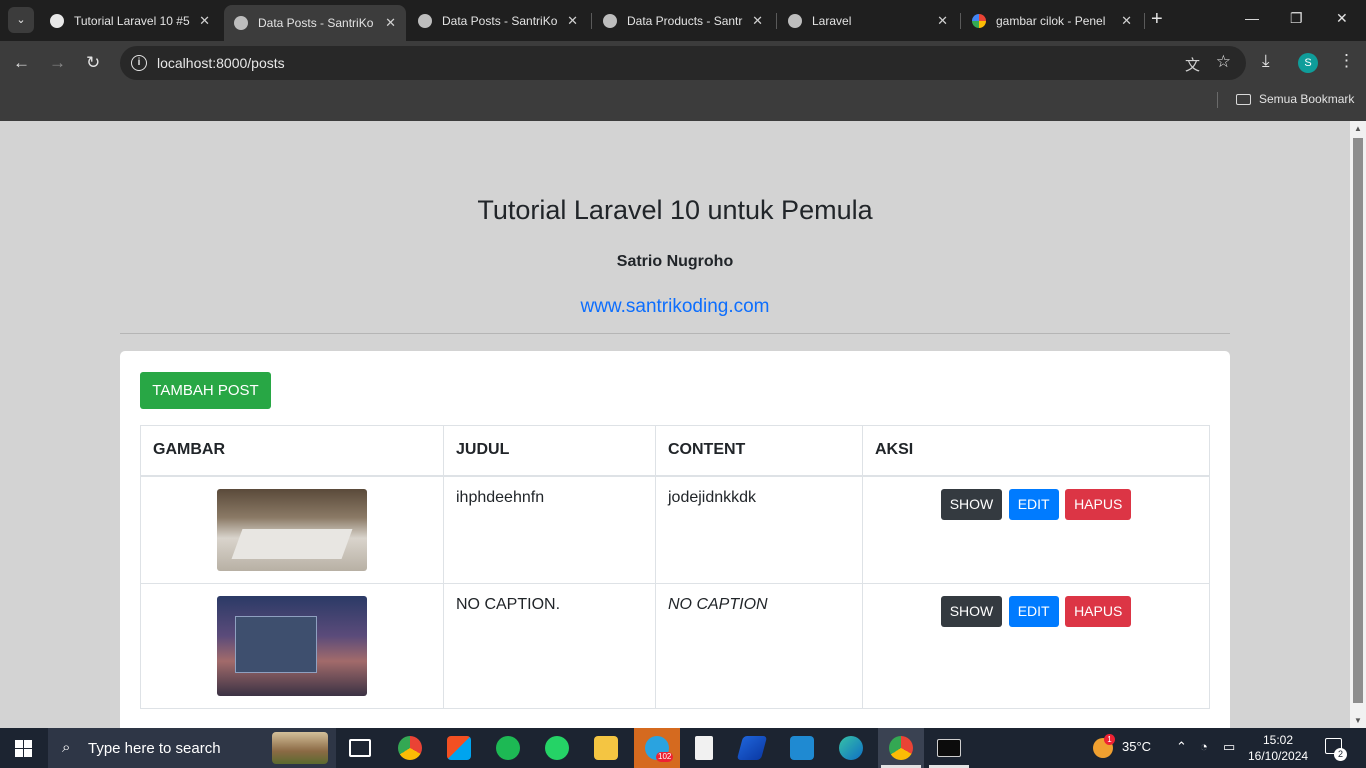  I want to click on tab-5: Laravel ✕, so click(868, 20).